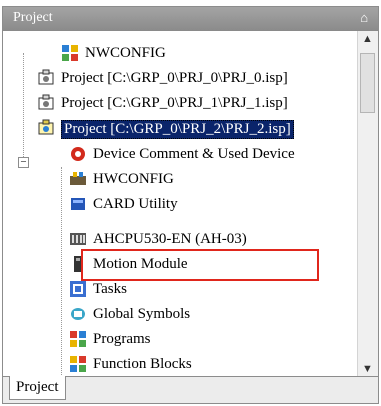 Image resolution: width=381 pixels, height=406 pixels. I want to click on collapse-icon: −, so click(23, 162).